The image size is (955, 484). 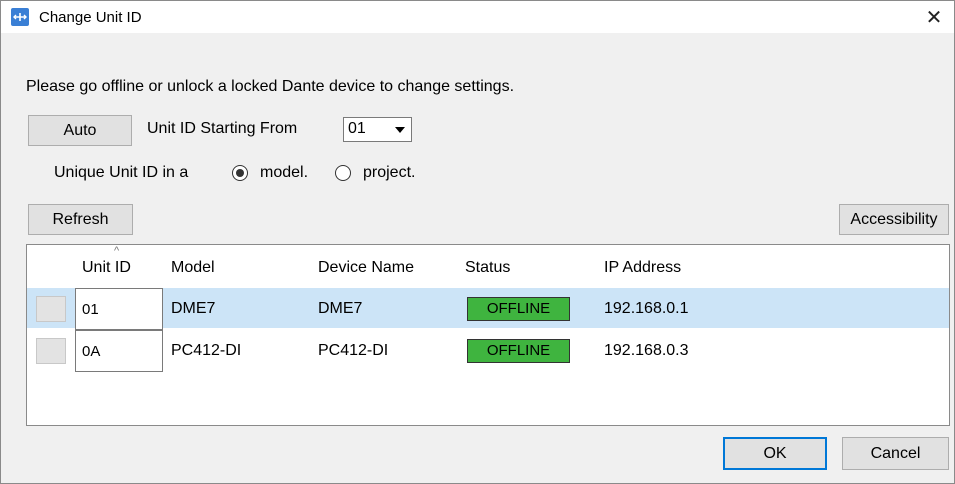 What do you see at coordinates (193, 268) in the screenshot?
I see `column-header-model: Model` at bounding box center [193, 268].